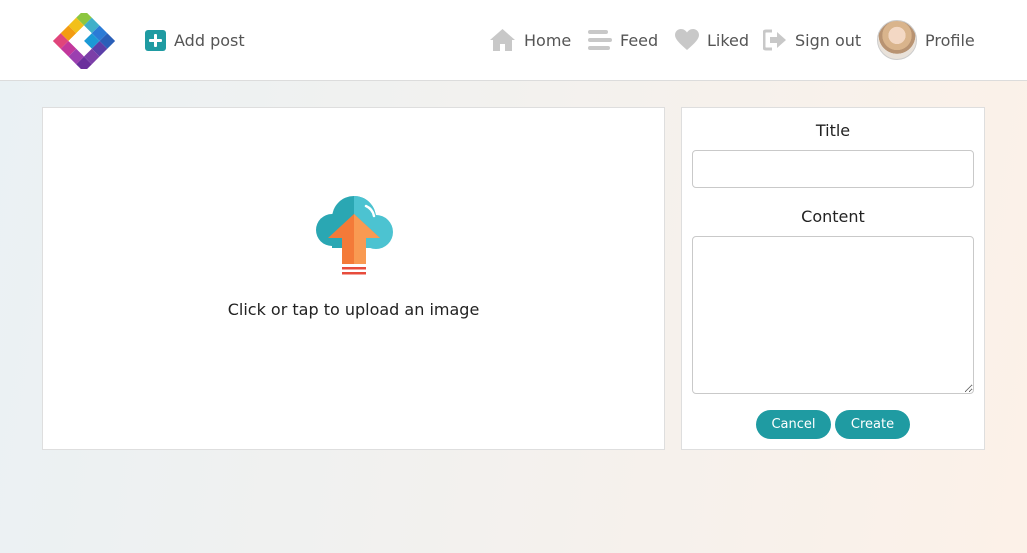  What do you see at coordinates (687, 39) in the screenshot?
I see `heart-icon` at bounding box center [687, 39].